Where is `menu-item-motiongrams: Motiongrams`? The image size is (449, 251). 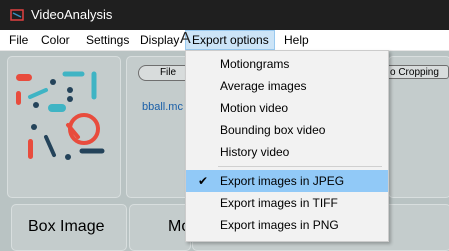 menu-item-motiongrams: Motiongrams is located at coordinates (287, 64).